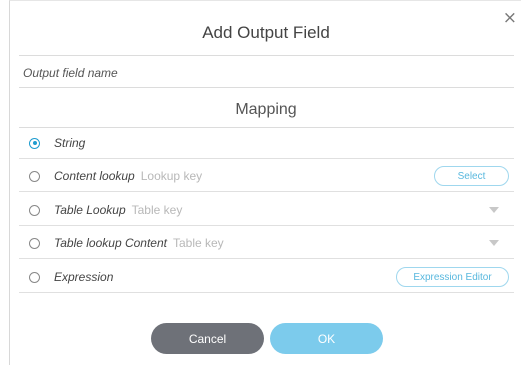 This screenshot has width=521, height=365. I want to click on option-label: Expression, so click(84, 277).